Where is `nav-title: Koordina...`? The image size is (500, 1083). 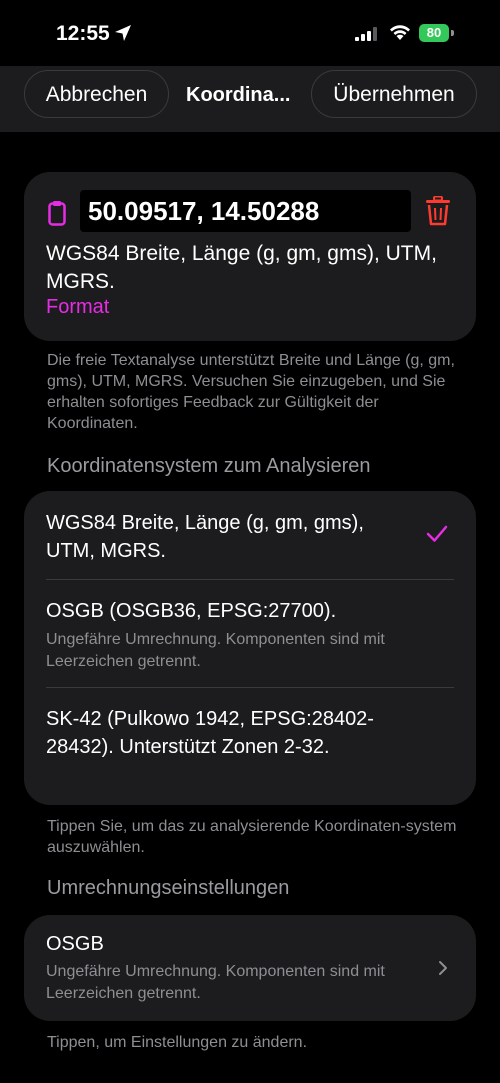
nav-title: Koordina... is located at coordinates (238, 95).